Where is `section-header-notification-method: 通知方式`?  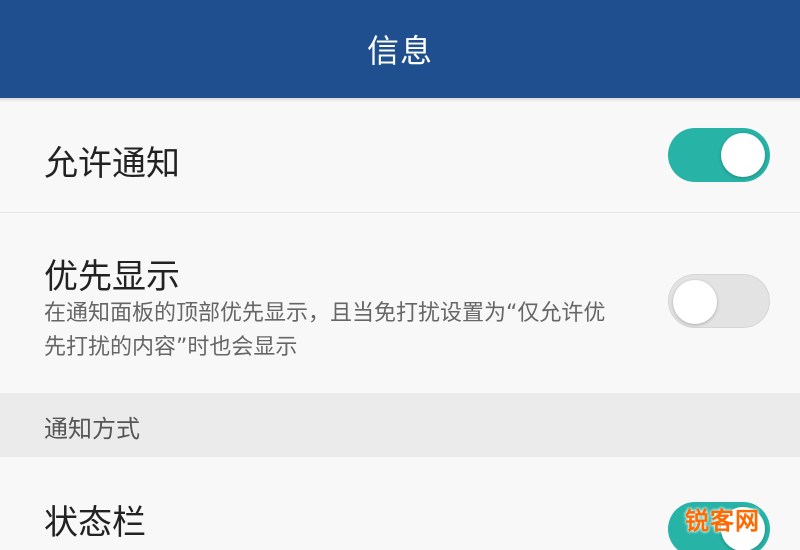
section-header-notification-method: 通知方式 is located at coordinates (400, 425).